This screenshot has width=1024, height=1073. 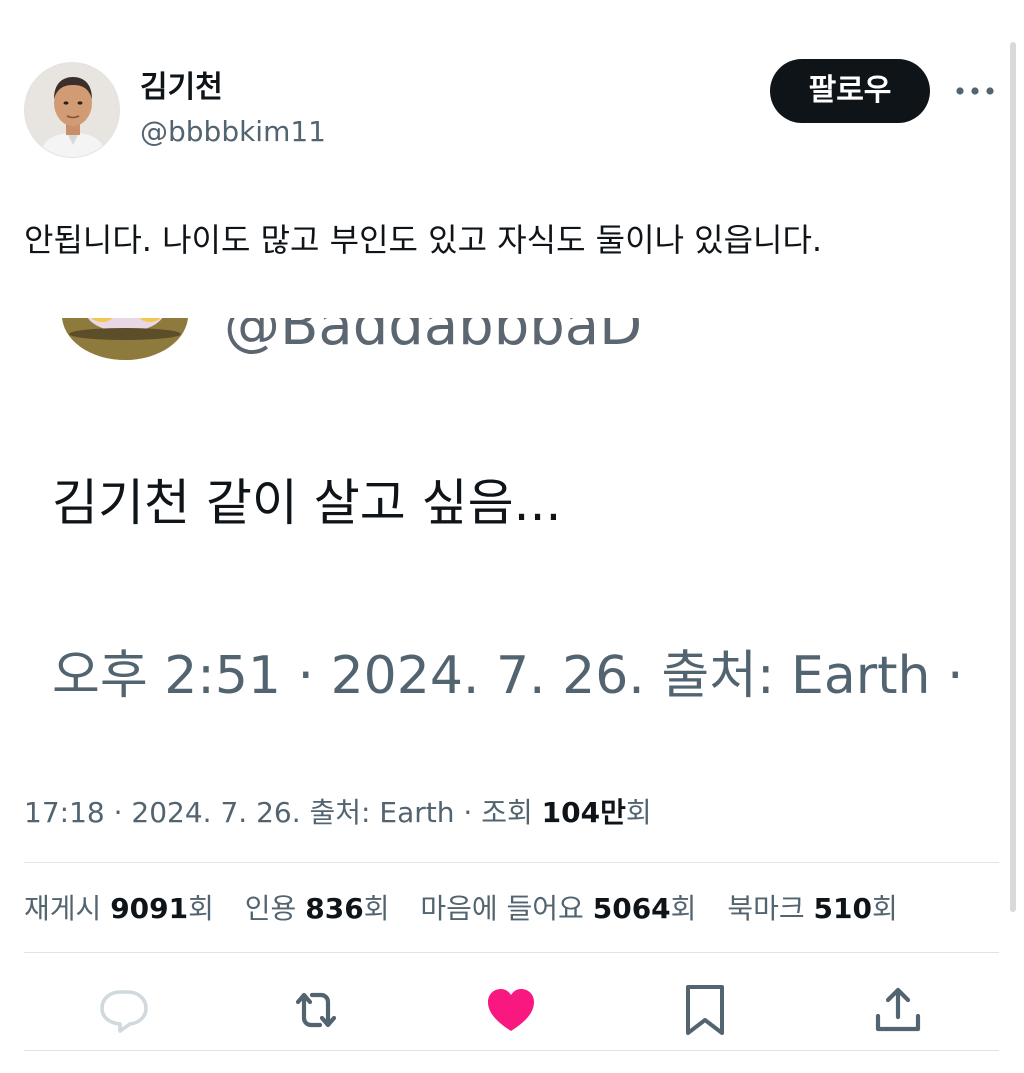 I want to click on share-icon, so click(x=898, y=1009).